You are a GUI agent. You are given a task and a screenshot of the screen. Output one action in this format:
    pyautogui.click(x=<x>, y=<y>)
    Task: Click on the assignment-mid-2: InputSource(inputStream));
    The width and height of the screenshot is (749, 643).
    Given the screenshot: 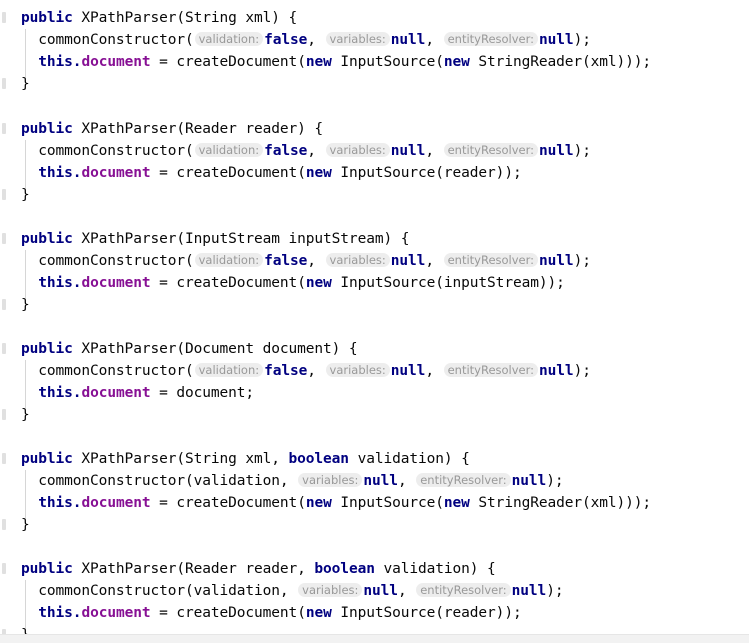 What is the action you would take?
    pyautogui.click(x=448, y=283)
    